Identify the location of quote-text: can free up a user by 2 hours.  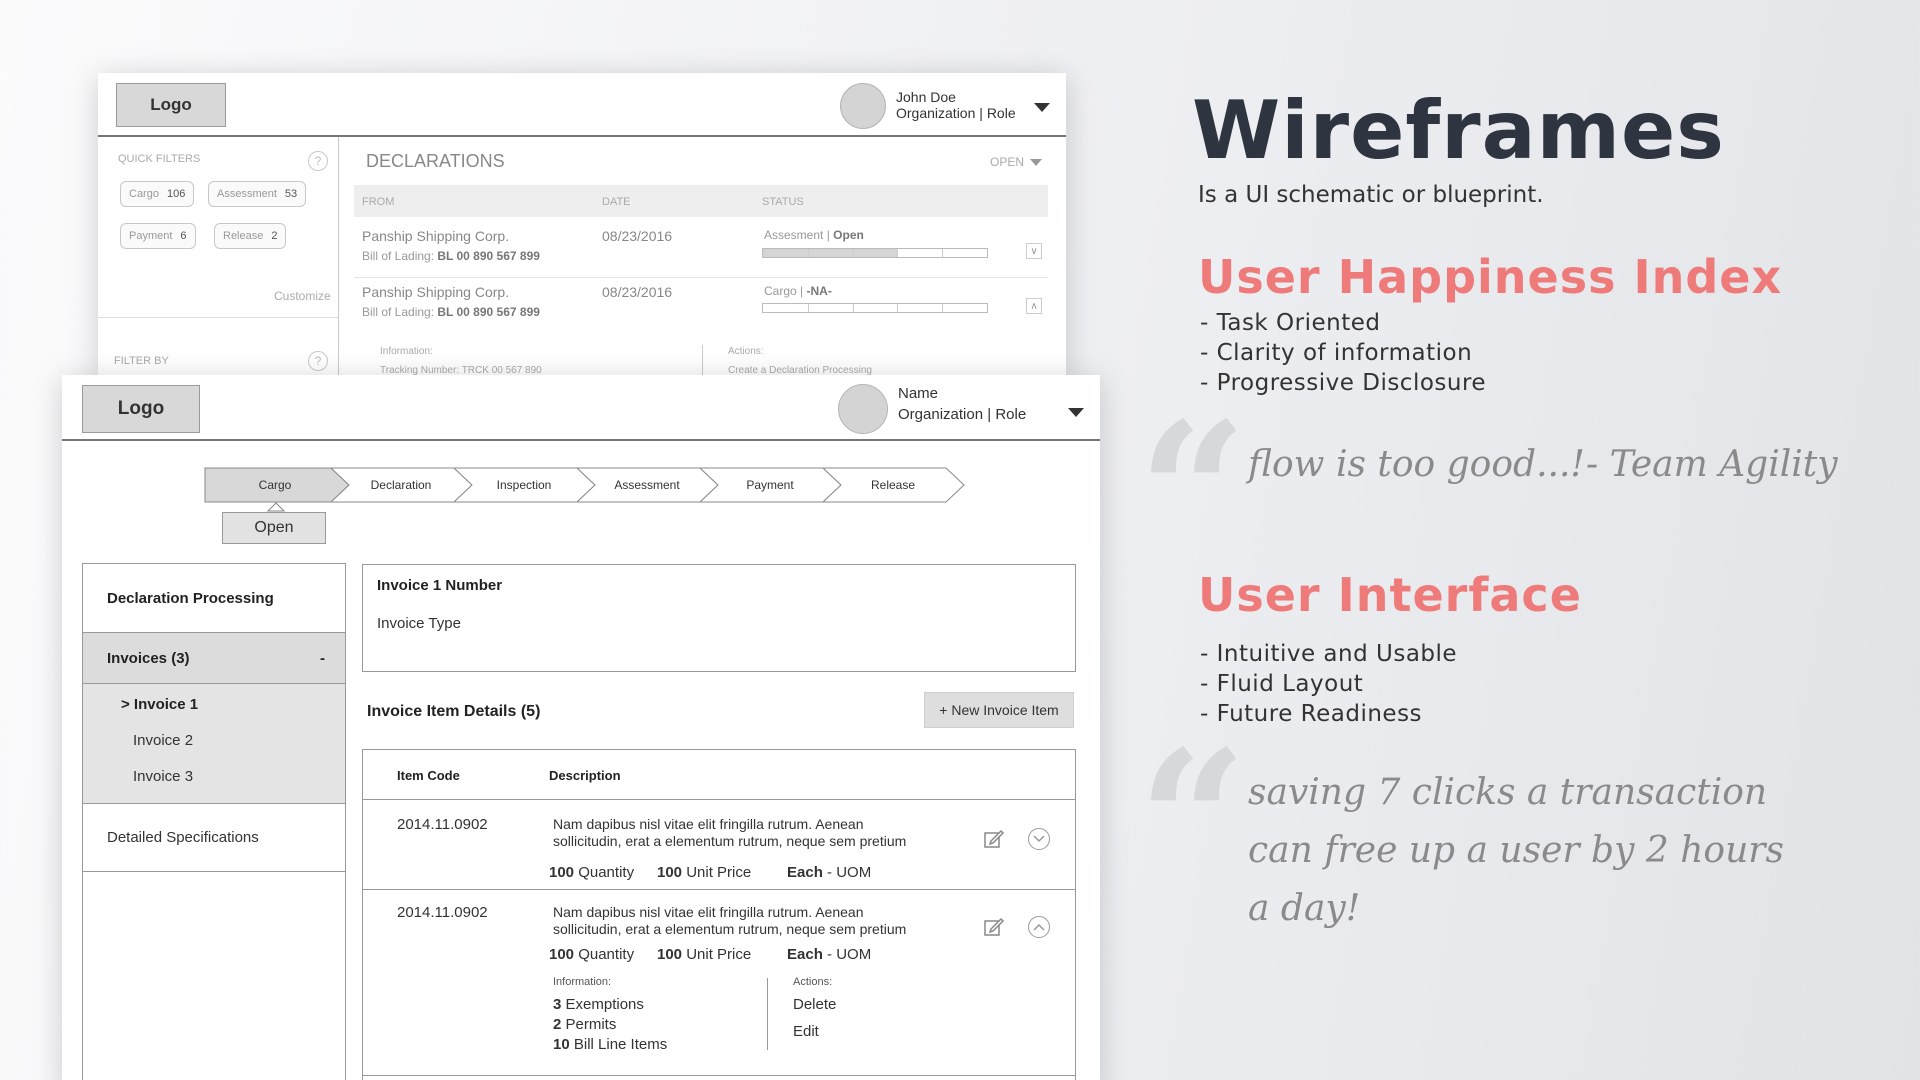
(1516, 850).